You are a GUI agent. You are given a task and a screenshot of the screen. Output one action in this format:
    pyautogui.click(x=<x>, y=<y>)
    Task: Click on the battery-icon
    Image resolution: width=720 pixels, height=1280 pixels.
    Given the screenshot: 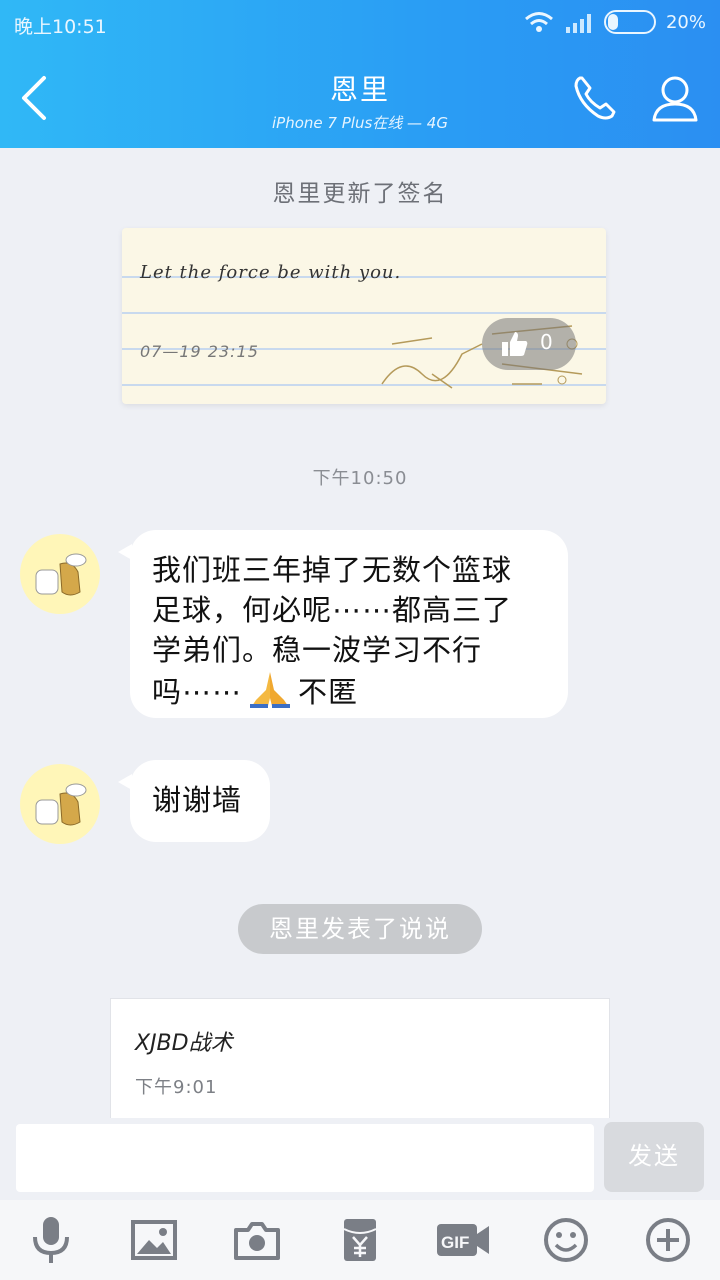 What is the action you would take?
    pyautogui.click(x=629, y=22)
    